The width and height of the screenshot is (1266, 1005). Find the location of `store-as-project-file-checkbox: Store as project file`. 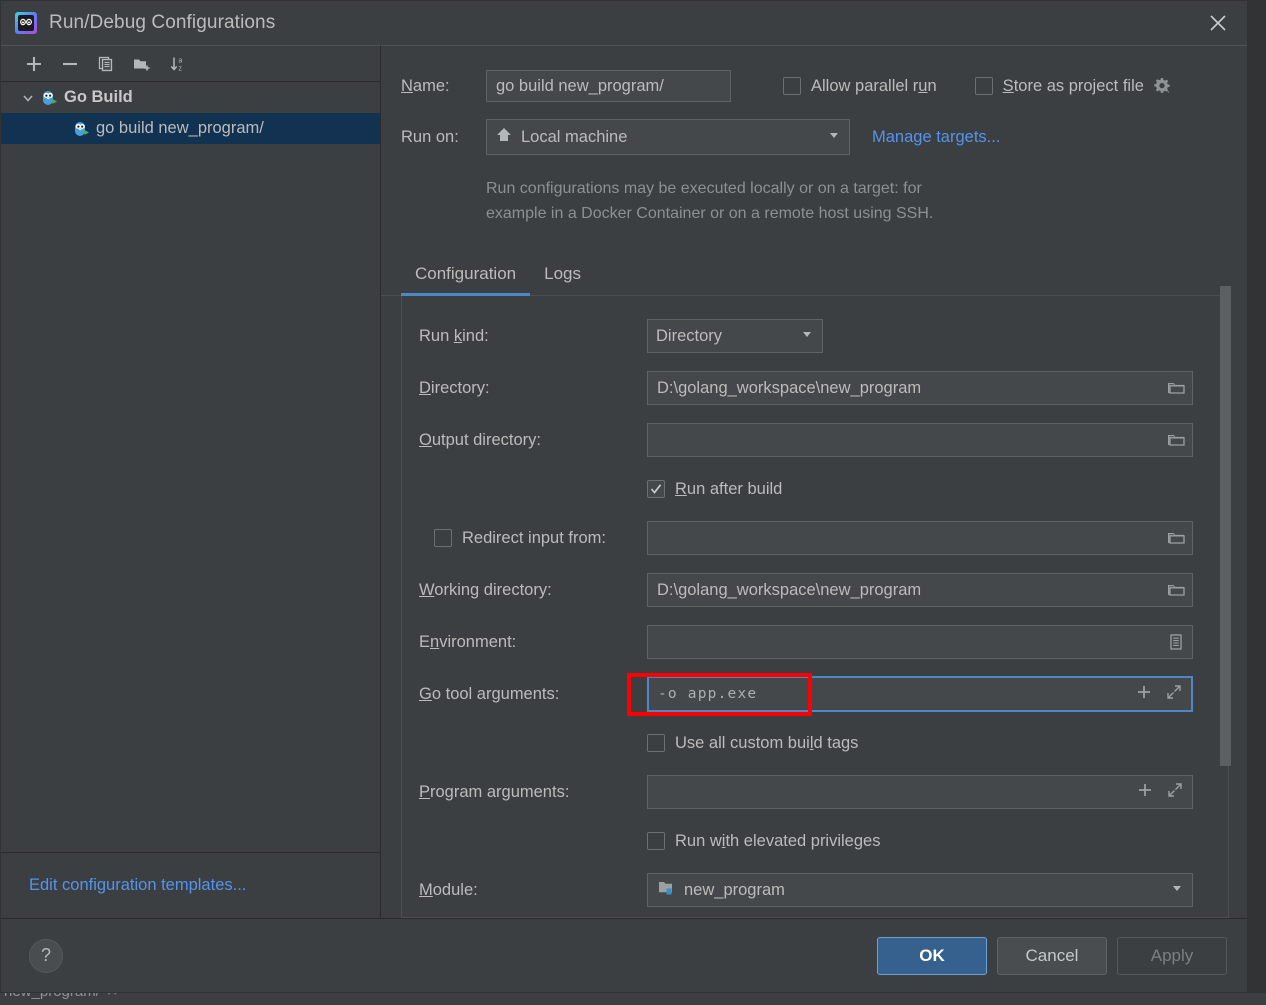

store-as-project-file-checkbox: Store as project file is located at coordinates (1059, 86).